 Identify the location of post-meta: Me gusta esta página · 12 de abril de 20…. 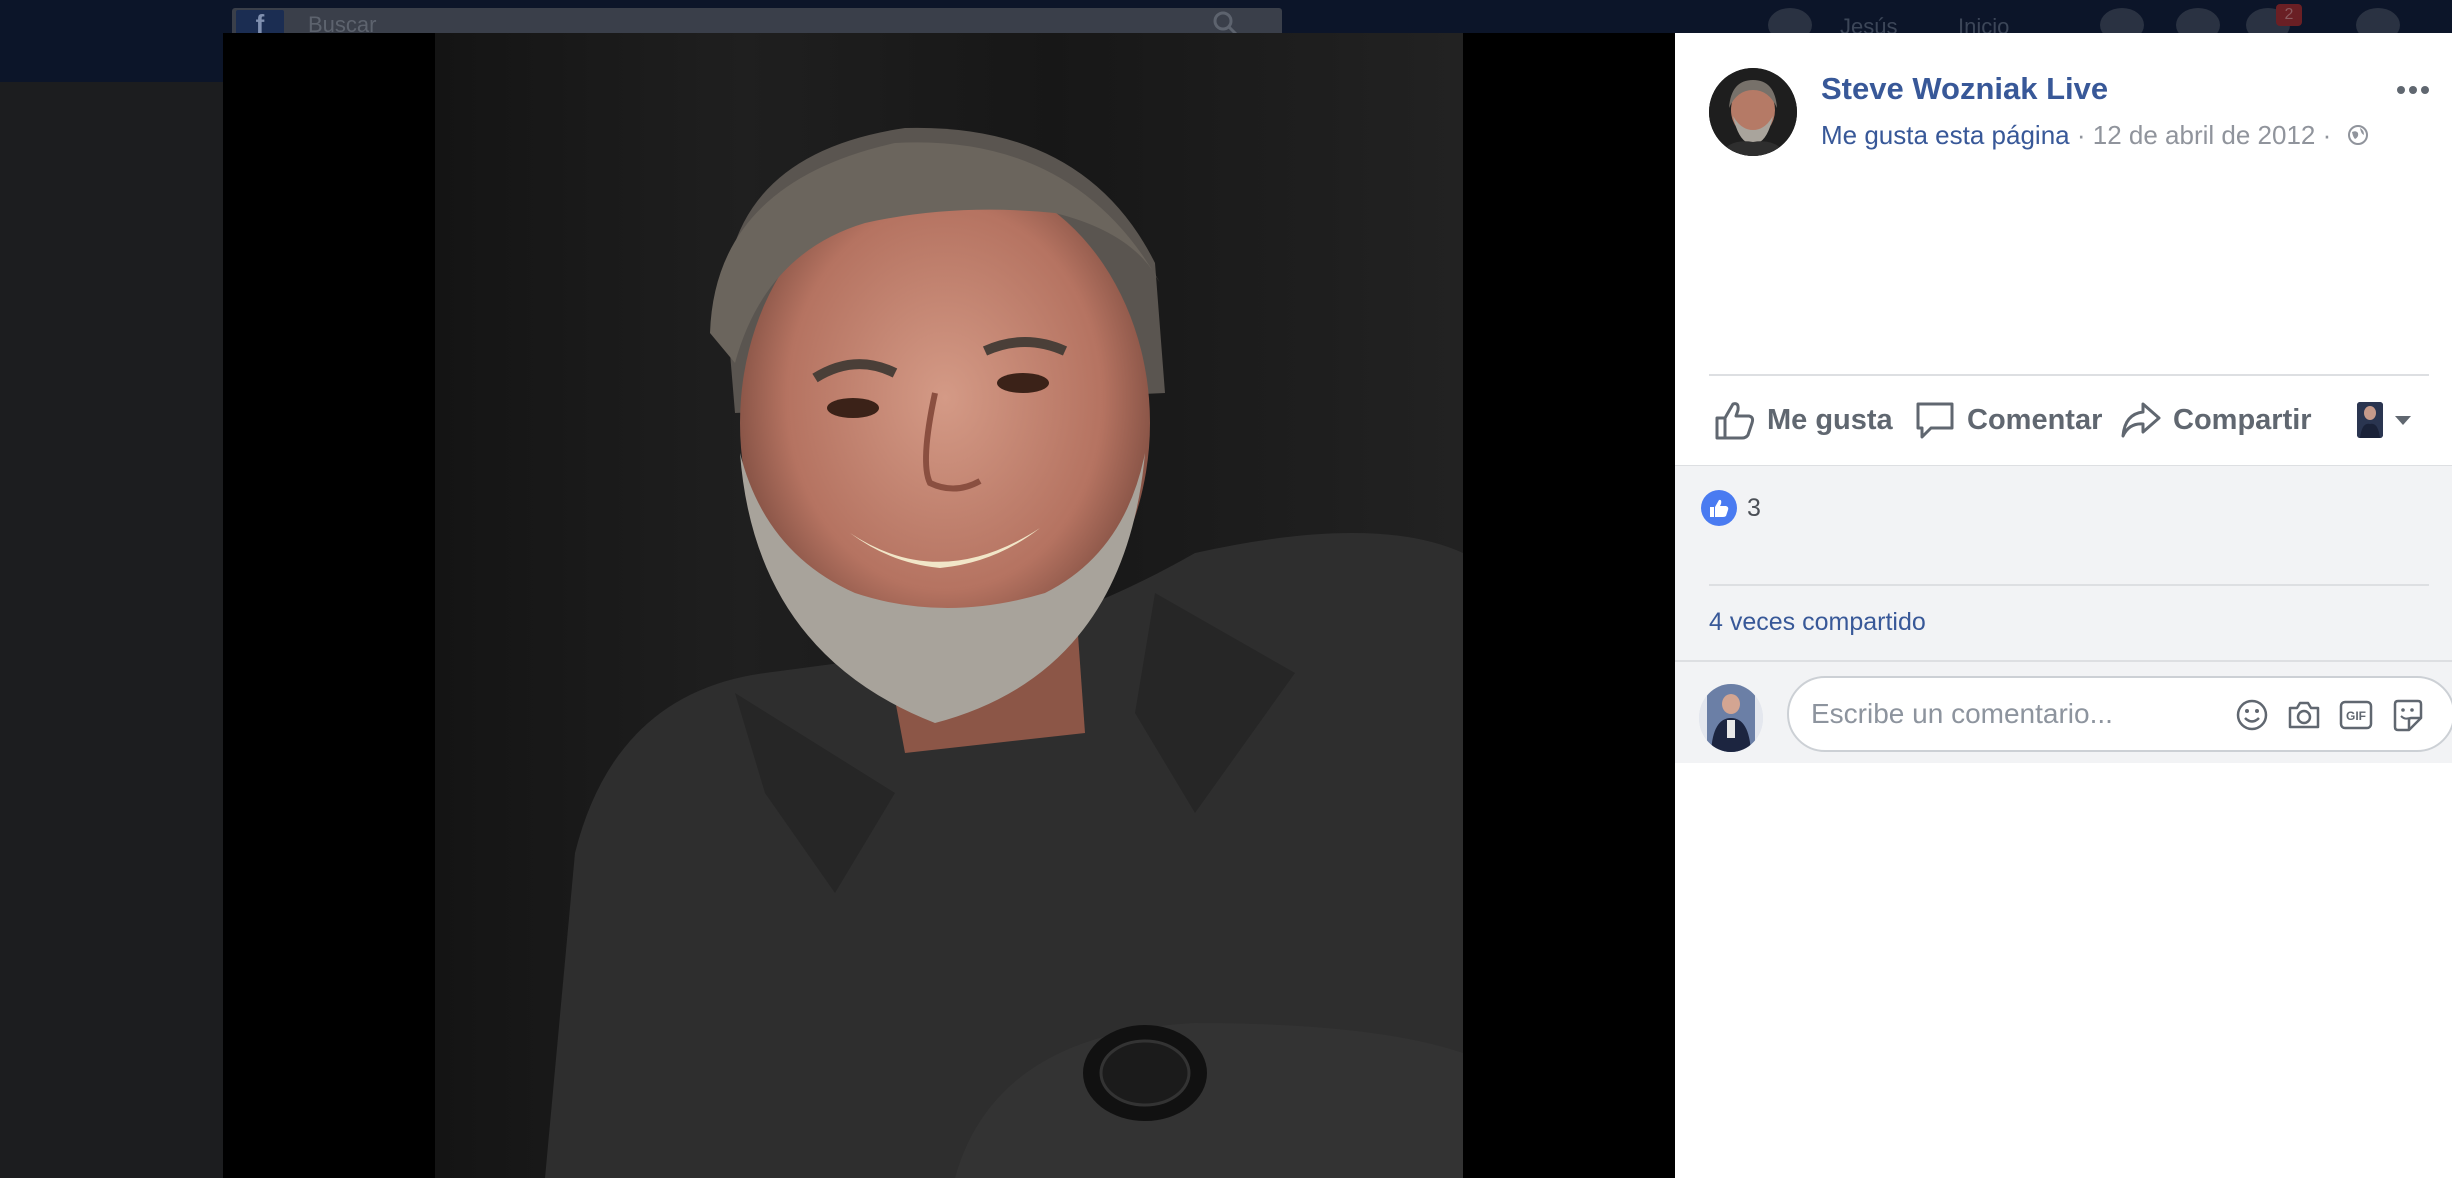
(2095, 135).